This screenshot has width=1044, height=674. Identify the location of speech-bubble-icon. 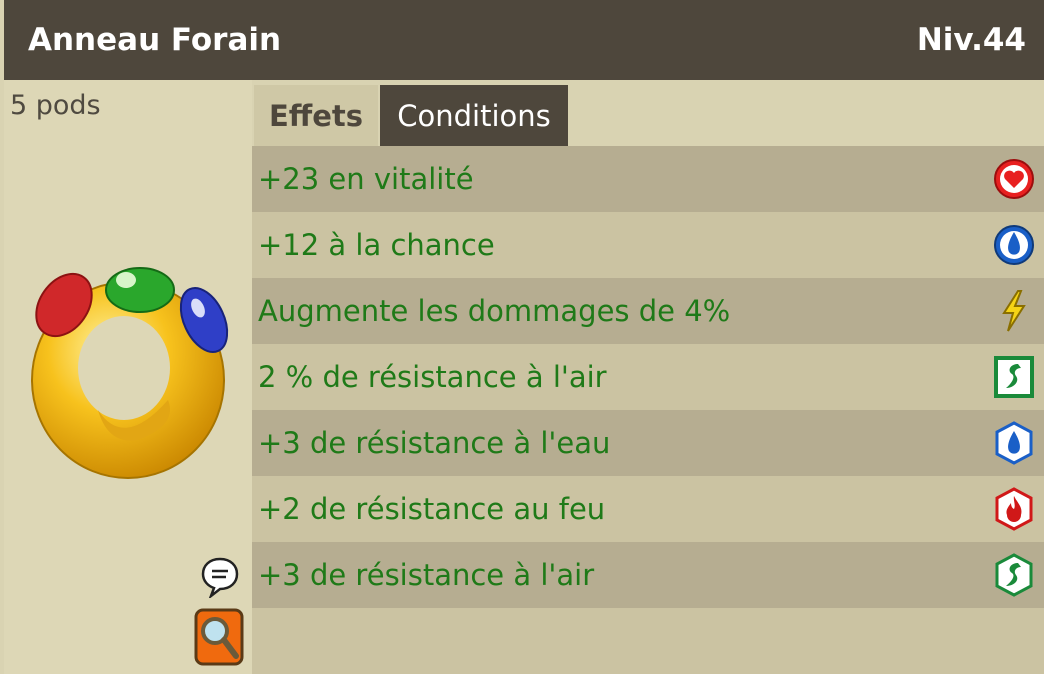
(220, 577).